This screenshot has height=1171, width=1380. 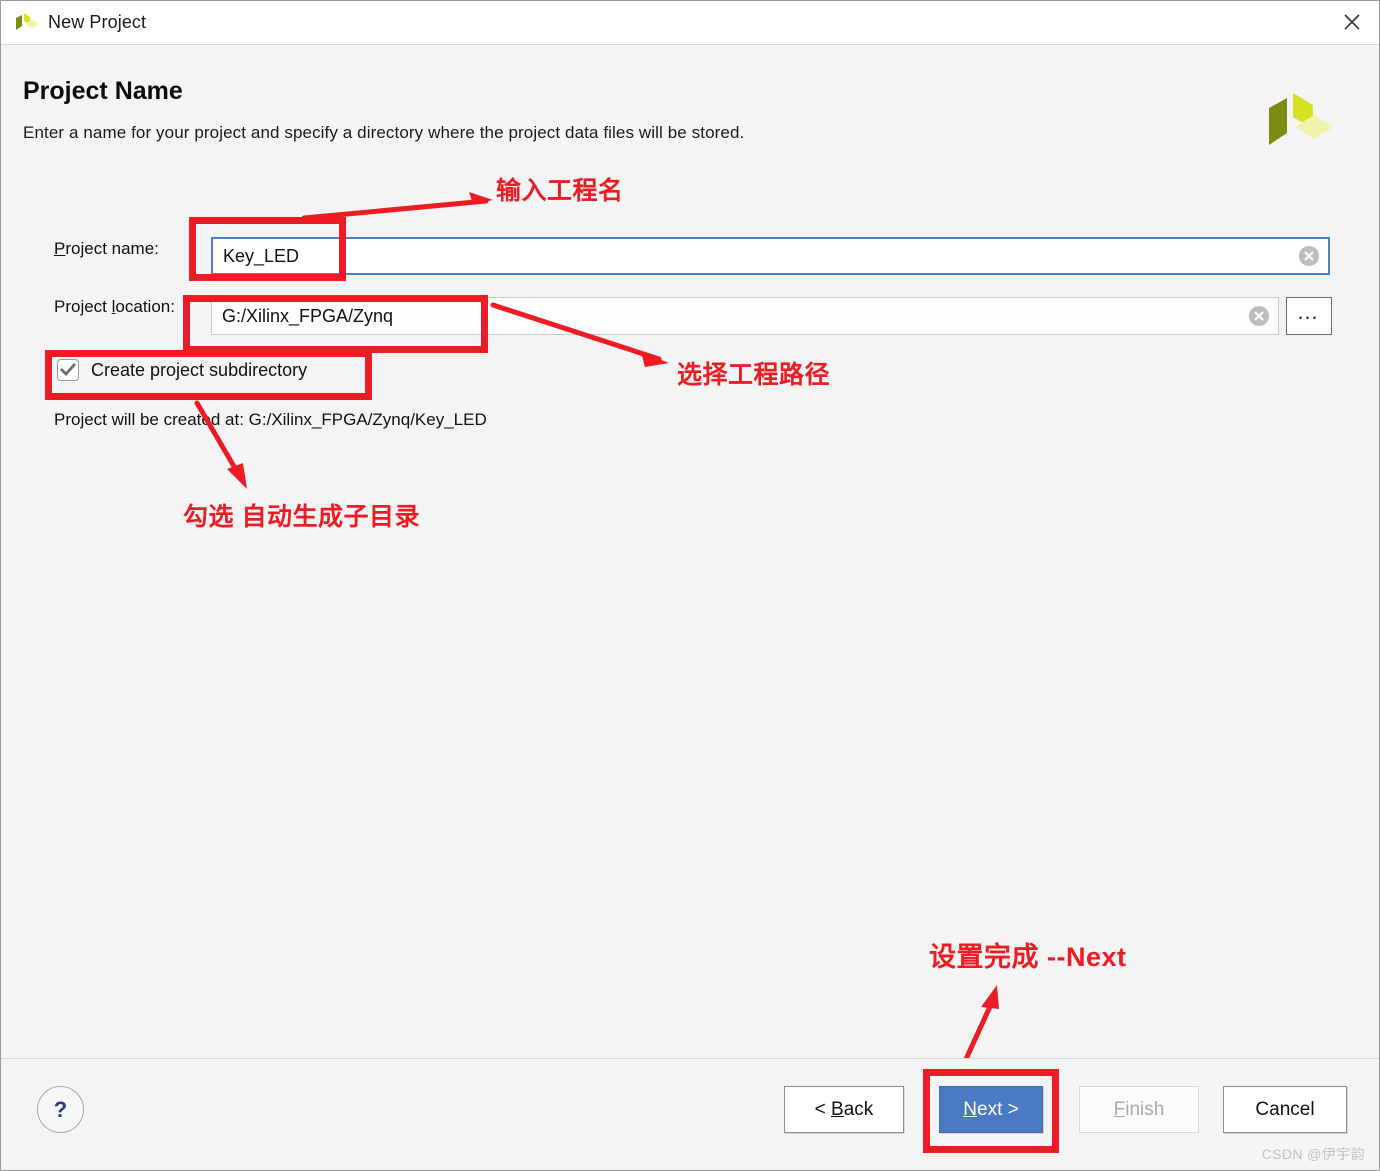 I want to click on help-button: ?, so click(x=60, y=1109).